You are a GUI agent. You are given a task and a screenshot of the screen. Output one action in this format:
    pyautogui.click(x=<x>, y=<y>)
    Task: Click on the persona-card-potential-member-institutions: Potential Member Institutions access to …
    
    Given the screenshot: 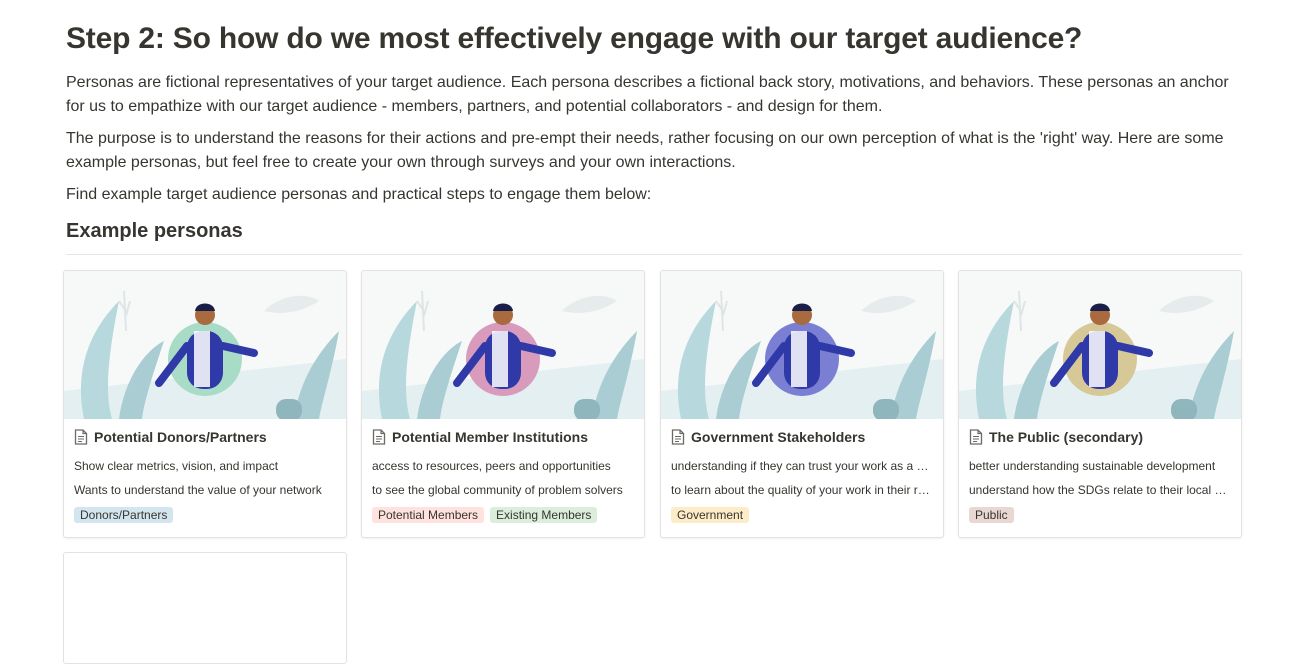 What is the action you would take?
    pyautogui.click(x=503, y=404)
    